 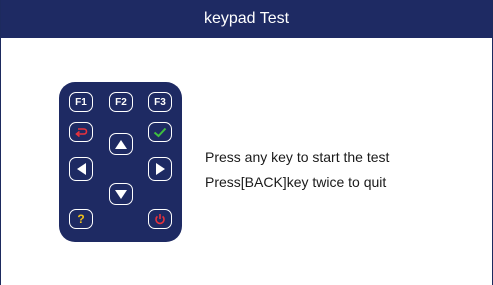 I want to click on f3-key-label: F3, so click(x=160, y=102).